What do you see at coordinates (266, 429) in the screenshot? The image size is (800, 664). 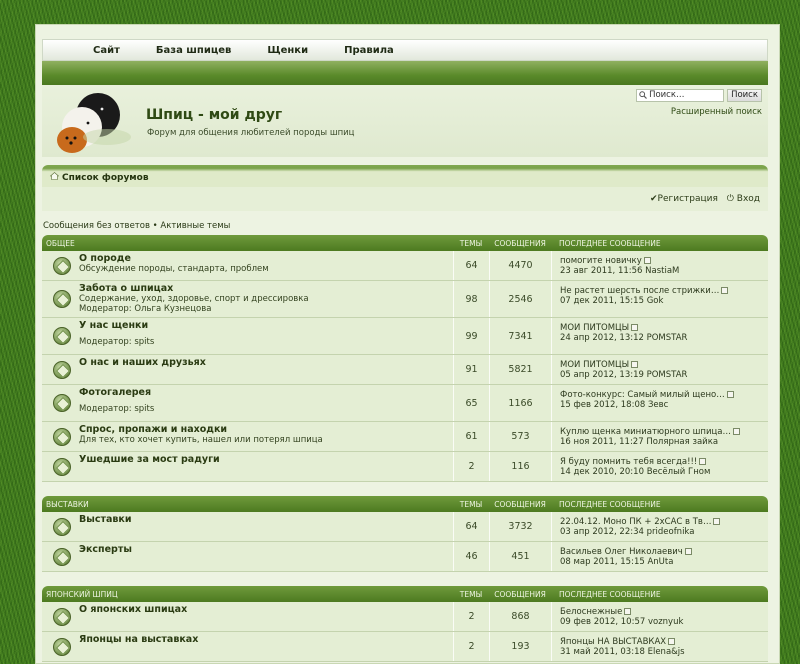 I see `forum-title-link: Спрос, пропажи и находки` at bounding box center [266, 429].